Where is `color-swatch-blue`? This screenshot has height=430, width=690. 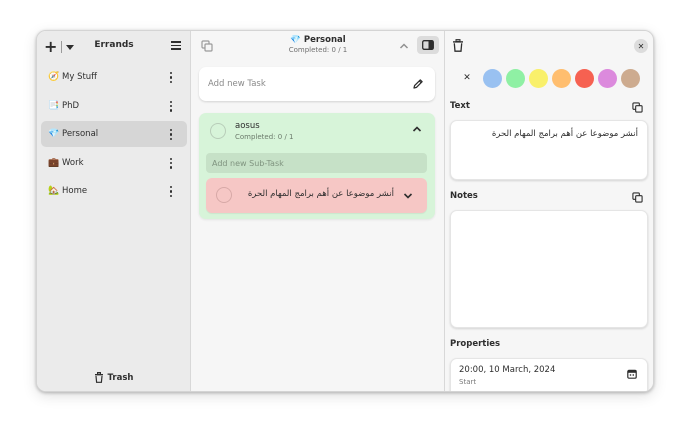 color-swatch-blue is located at coordinates (492, 78).